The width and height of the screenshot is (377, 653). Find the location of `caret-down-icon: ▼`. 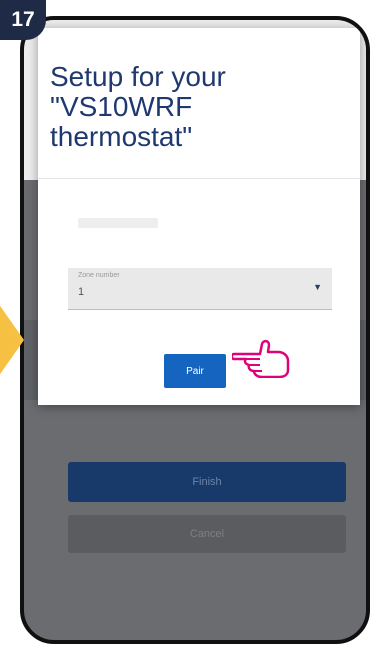

caret-down-icon: ▼ is located at coordinates (317, 287).